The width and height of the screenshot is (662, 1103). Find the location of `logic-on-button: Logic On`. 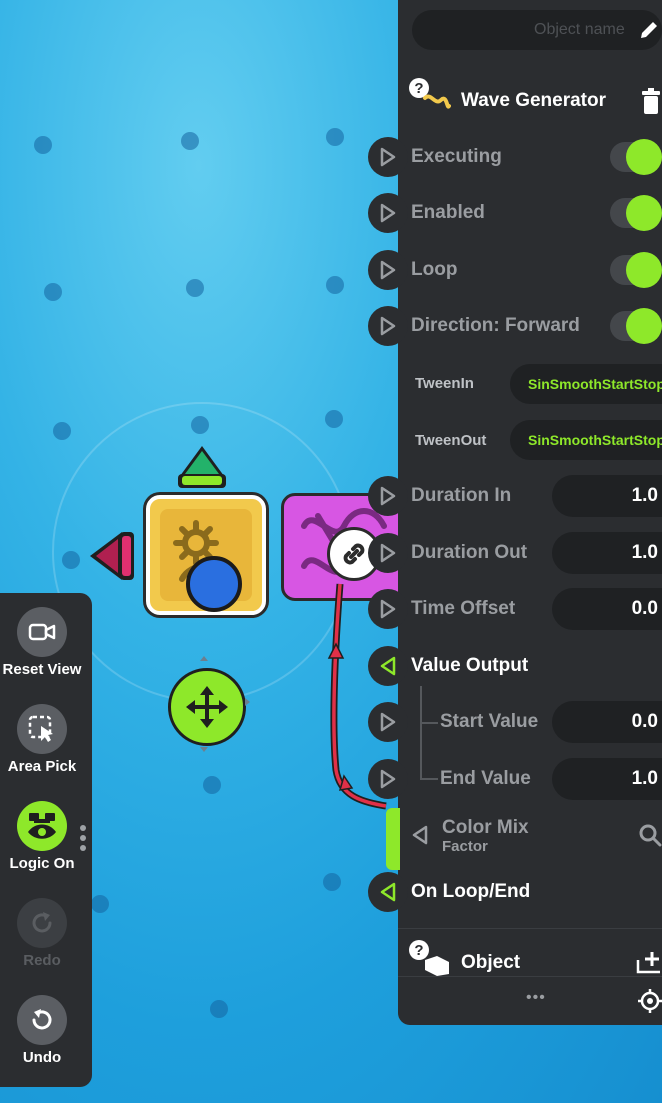

logic-on-button: Logic On is located at coordinates (42, 836).